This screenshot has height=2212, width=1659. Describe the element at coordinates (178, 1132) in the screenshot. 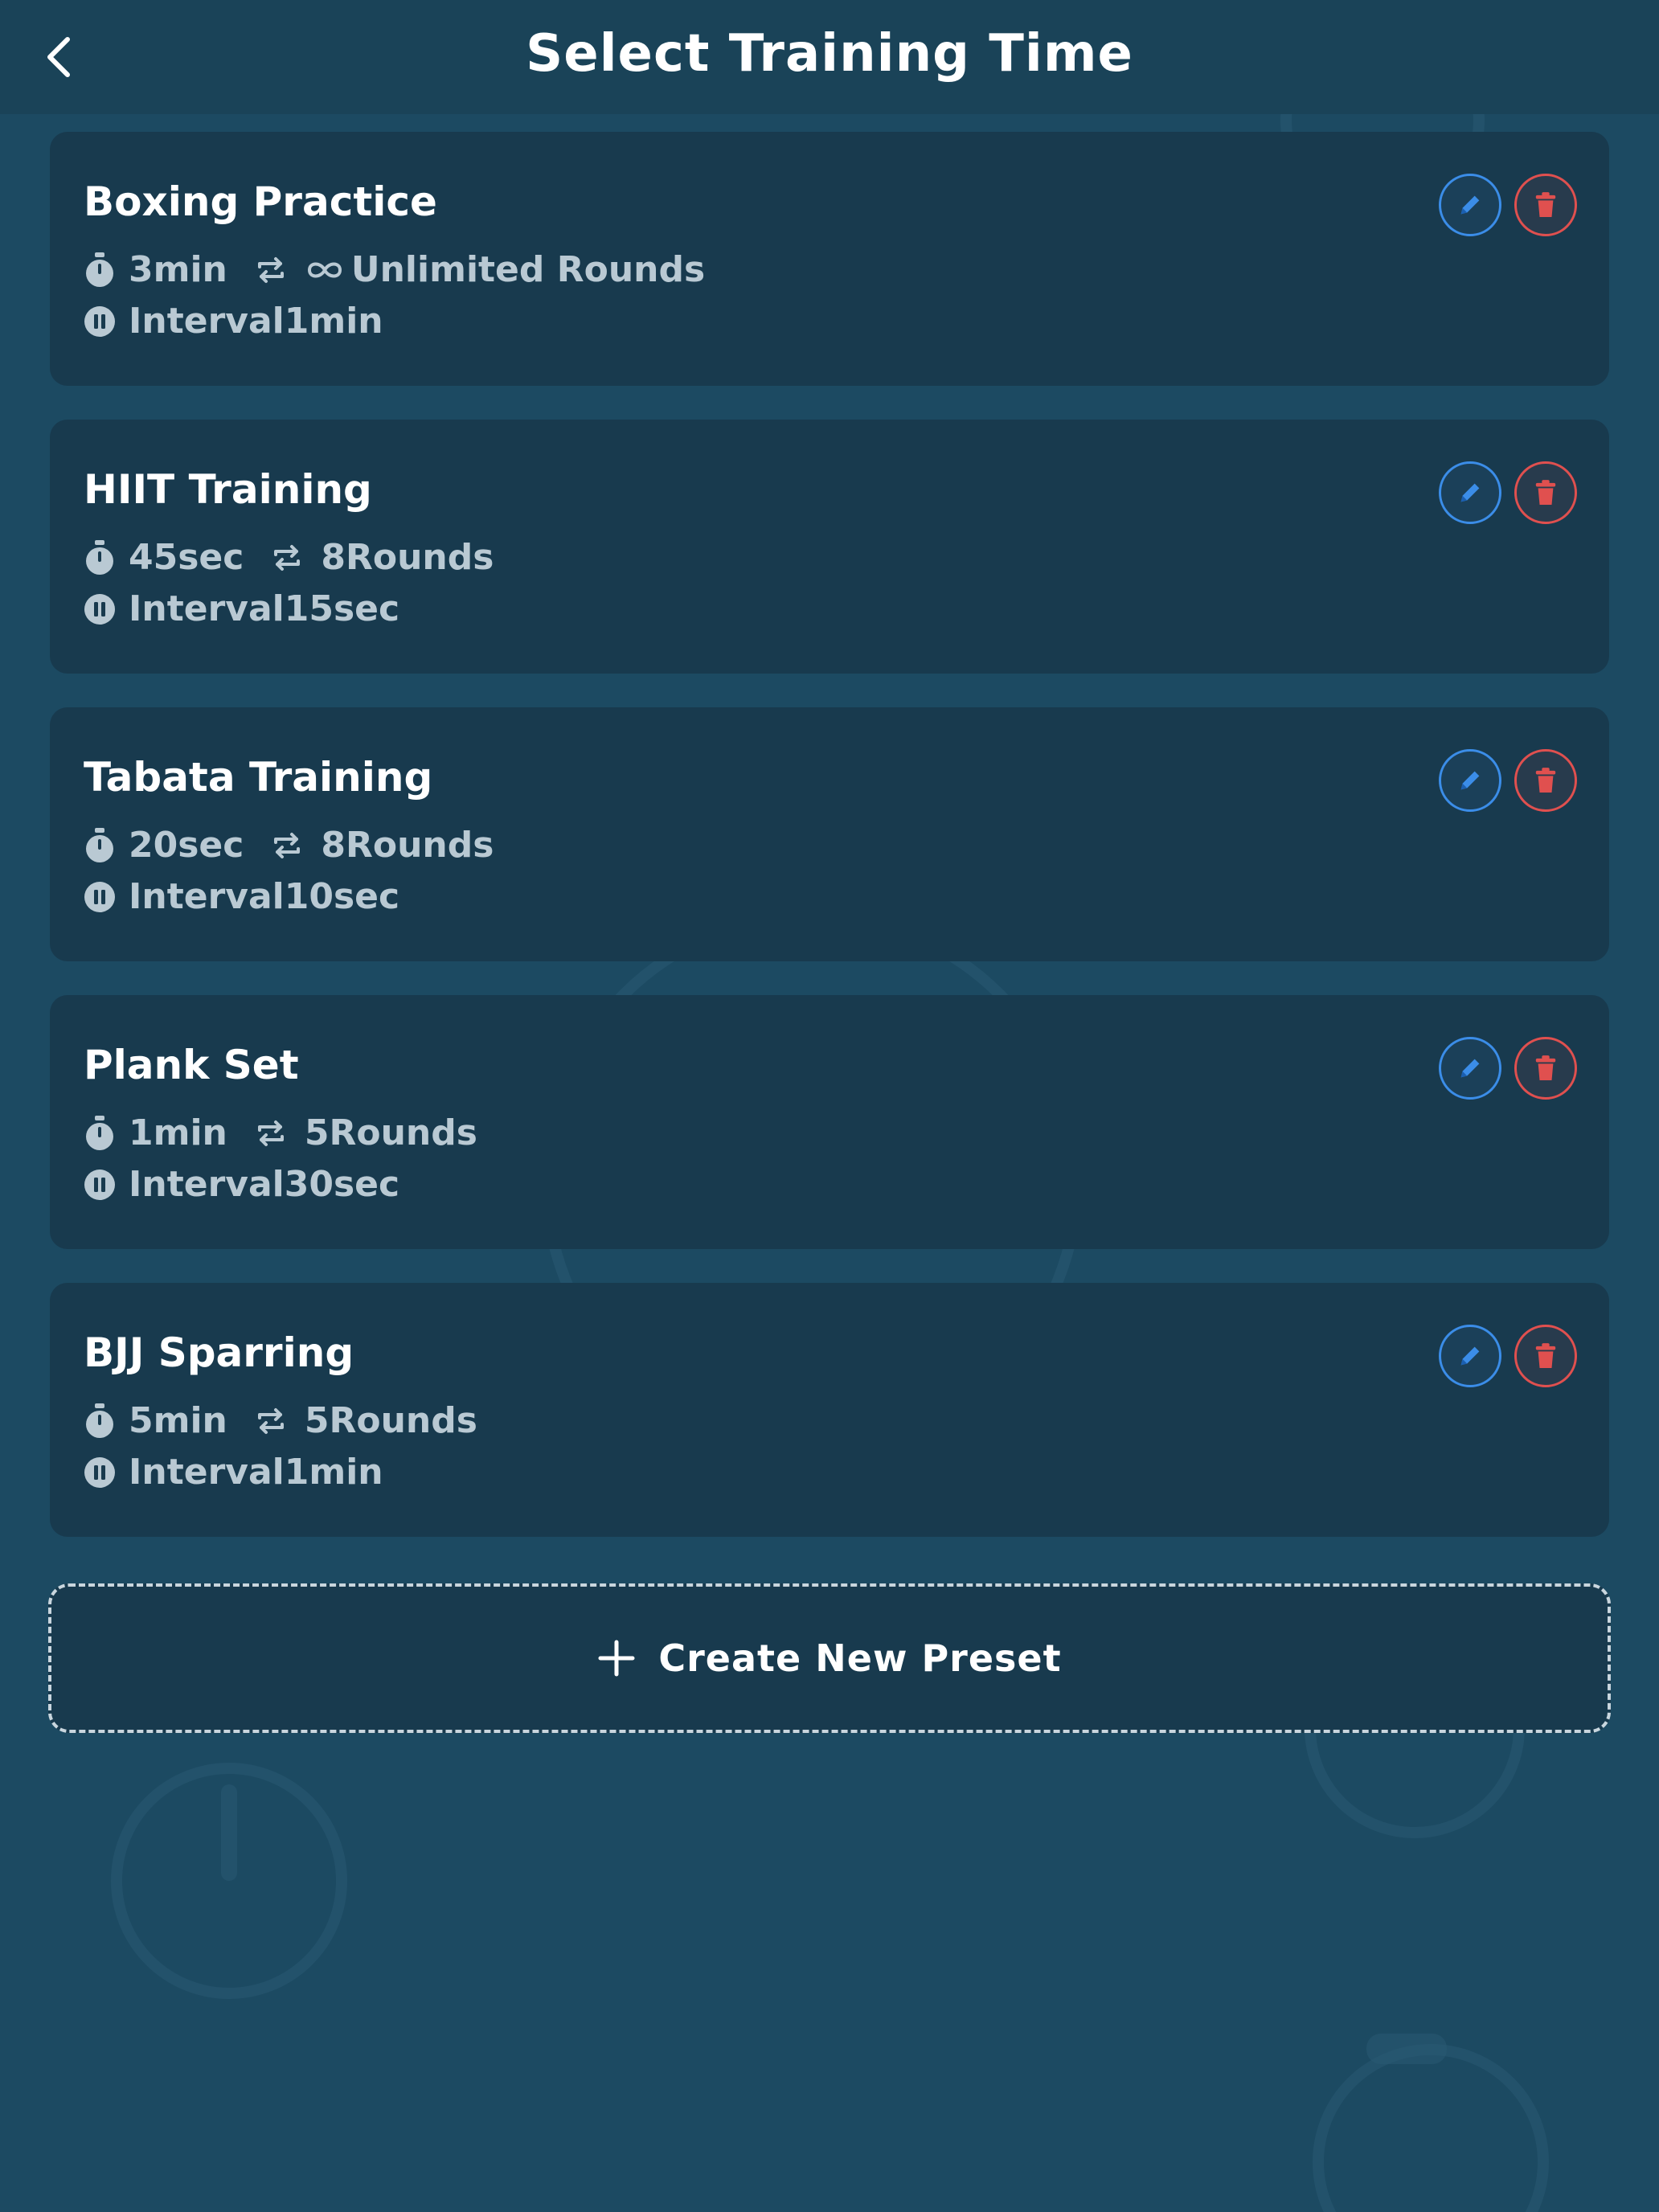

I see `preset-duration: 1min` at that location.